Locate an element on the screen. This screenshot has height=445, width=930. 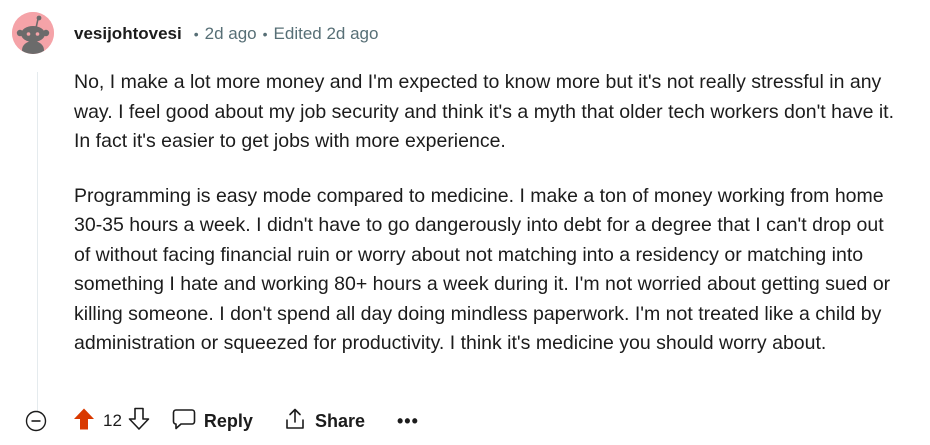
thread-line is located at coordinates (37, 242).